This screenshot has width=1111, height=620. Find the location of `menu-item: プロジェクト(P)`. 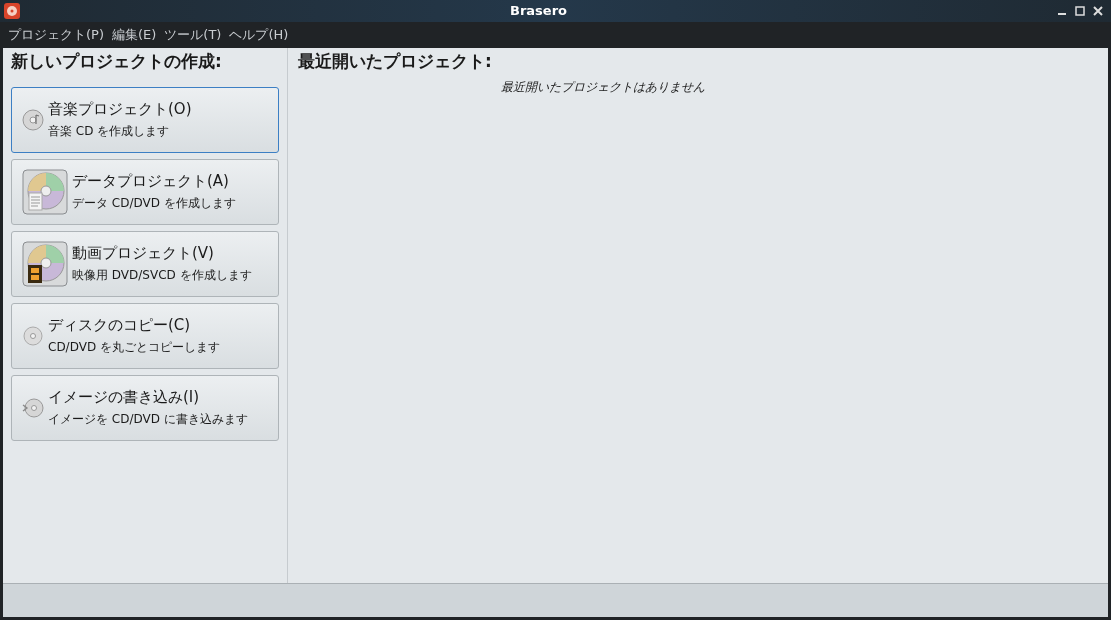

menu-item: プロジェクト(P) is located at coordinates (56, 35).